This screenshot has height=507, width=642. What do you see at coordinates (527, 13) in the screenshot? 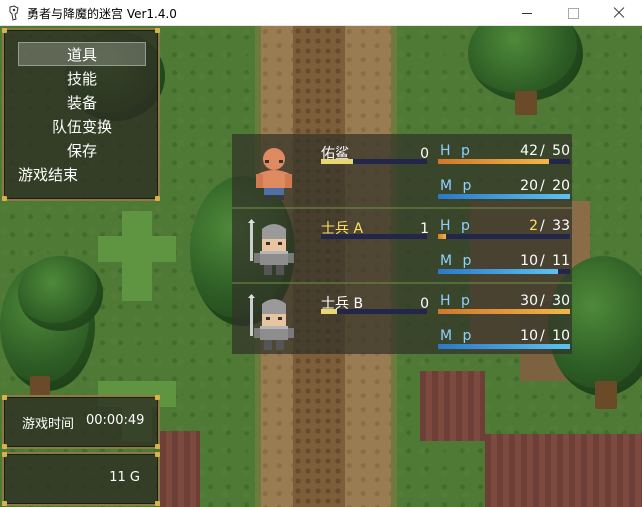
I see `minimize-button` at bounding box center [527, 13].